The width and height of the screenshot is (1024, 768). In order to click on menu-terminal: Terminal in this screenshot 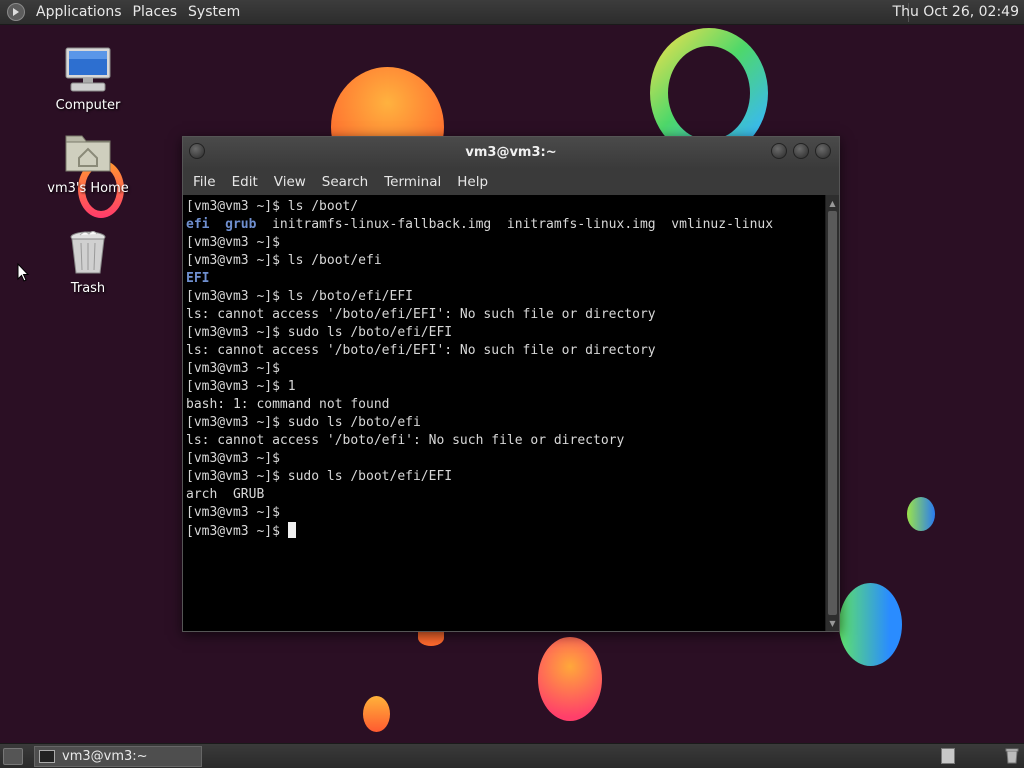, I will do `click(412, 182)`.